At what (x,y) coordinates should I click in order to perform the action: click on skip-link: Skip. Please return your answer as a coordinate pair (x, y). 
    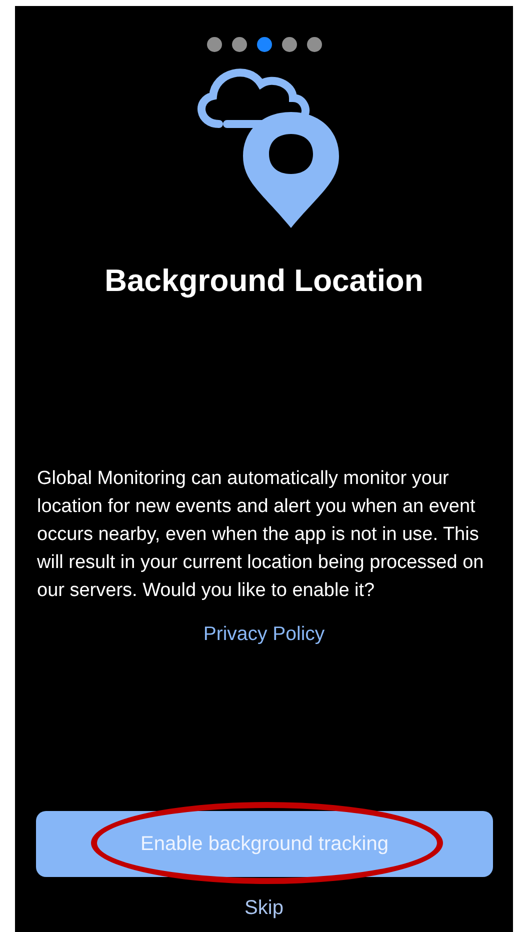
    Looking at the image, I should click on (264, 908).